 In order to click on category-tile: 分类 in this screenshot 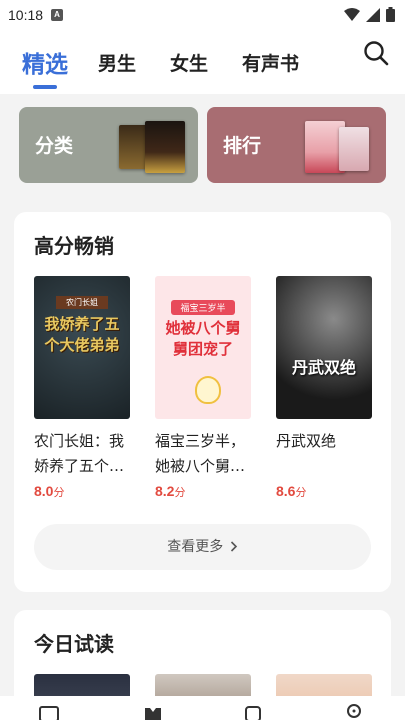, I will do `click(108, 145)`.